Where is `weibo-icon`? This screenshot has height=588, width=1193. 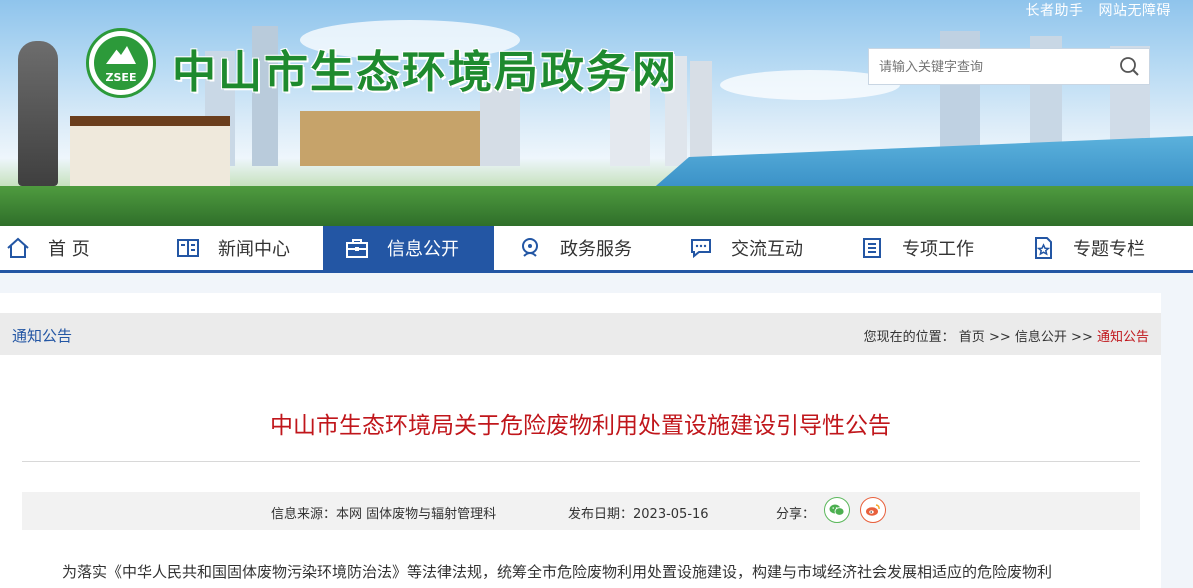 weibo-icon is located at coordinates (873, 510).